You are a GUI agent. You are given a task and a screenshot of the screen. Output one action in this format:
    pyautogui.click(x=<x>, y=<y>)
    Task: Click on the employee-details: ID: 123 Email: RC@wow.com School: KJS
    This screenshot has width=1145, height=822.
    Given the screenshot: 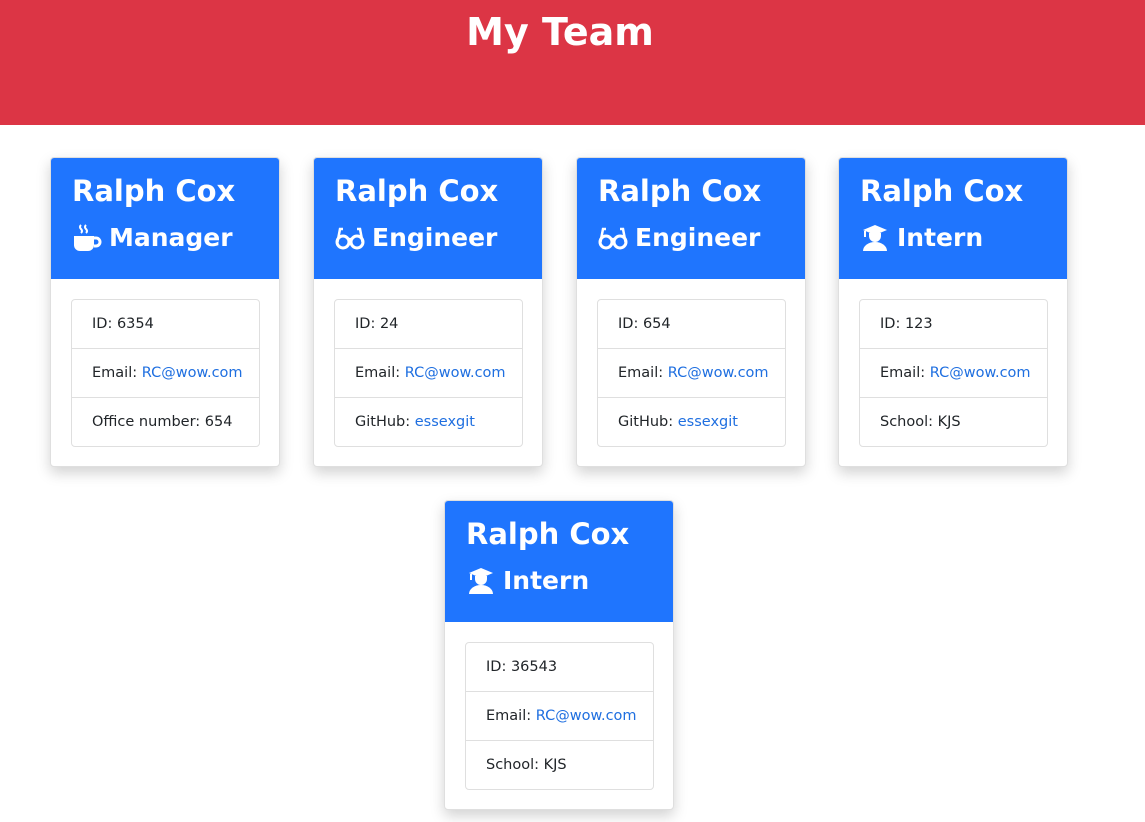 What is the action you would take?
    pyautogui.click(x=953, y=373)
    